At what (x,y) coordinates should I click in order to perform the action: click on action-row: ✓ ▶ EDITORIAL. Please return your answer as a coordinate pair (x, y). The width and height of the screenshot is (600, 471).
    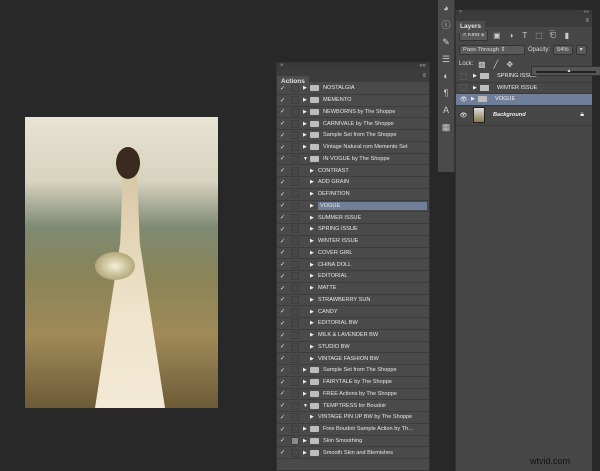
    Looking at the image, I should click on (353, 277).